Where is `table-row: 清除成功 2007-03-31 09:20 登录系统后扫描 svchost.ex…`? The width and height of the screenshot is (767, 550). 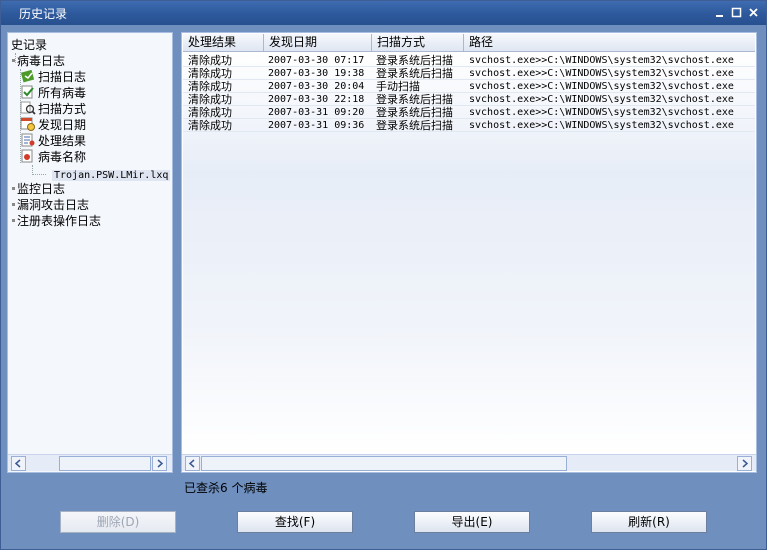 table-row: 清除成功 2007-03-31 09:20 登录系统后扫描 svchost.ex… is located at coordinates (469, 112).